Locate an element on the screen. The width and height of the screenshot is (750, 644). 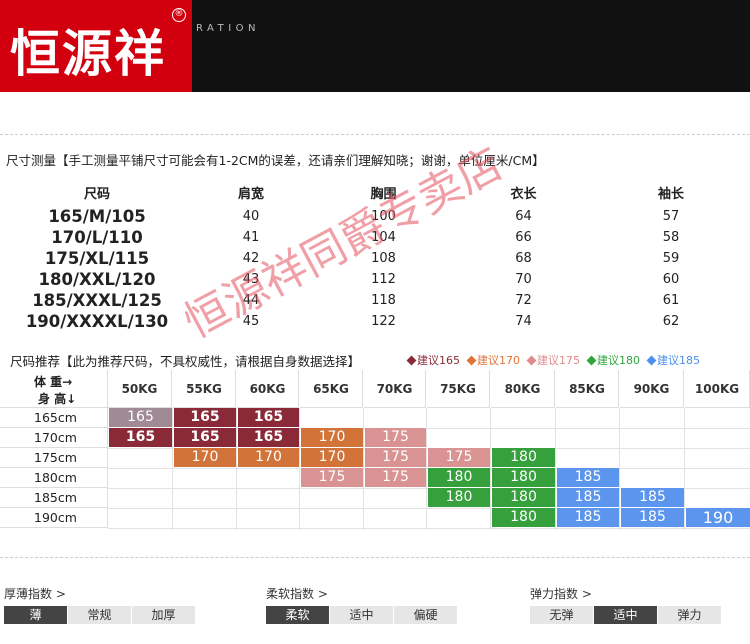
measure-row: 175/XL/115 42 108 68 59 is located at coordinates (377, 258).